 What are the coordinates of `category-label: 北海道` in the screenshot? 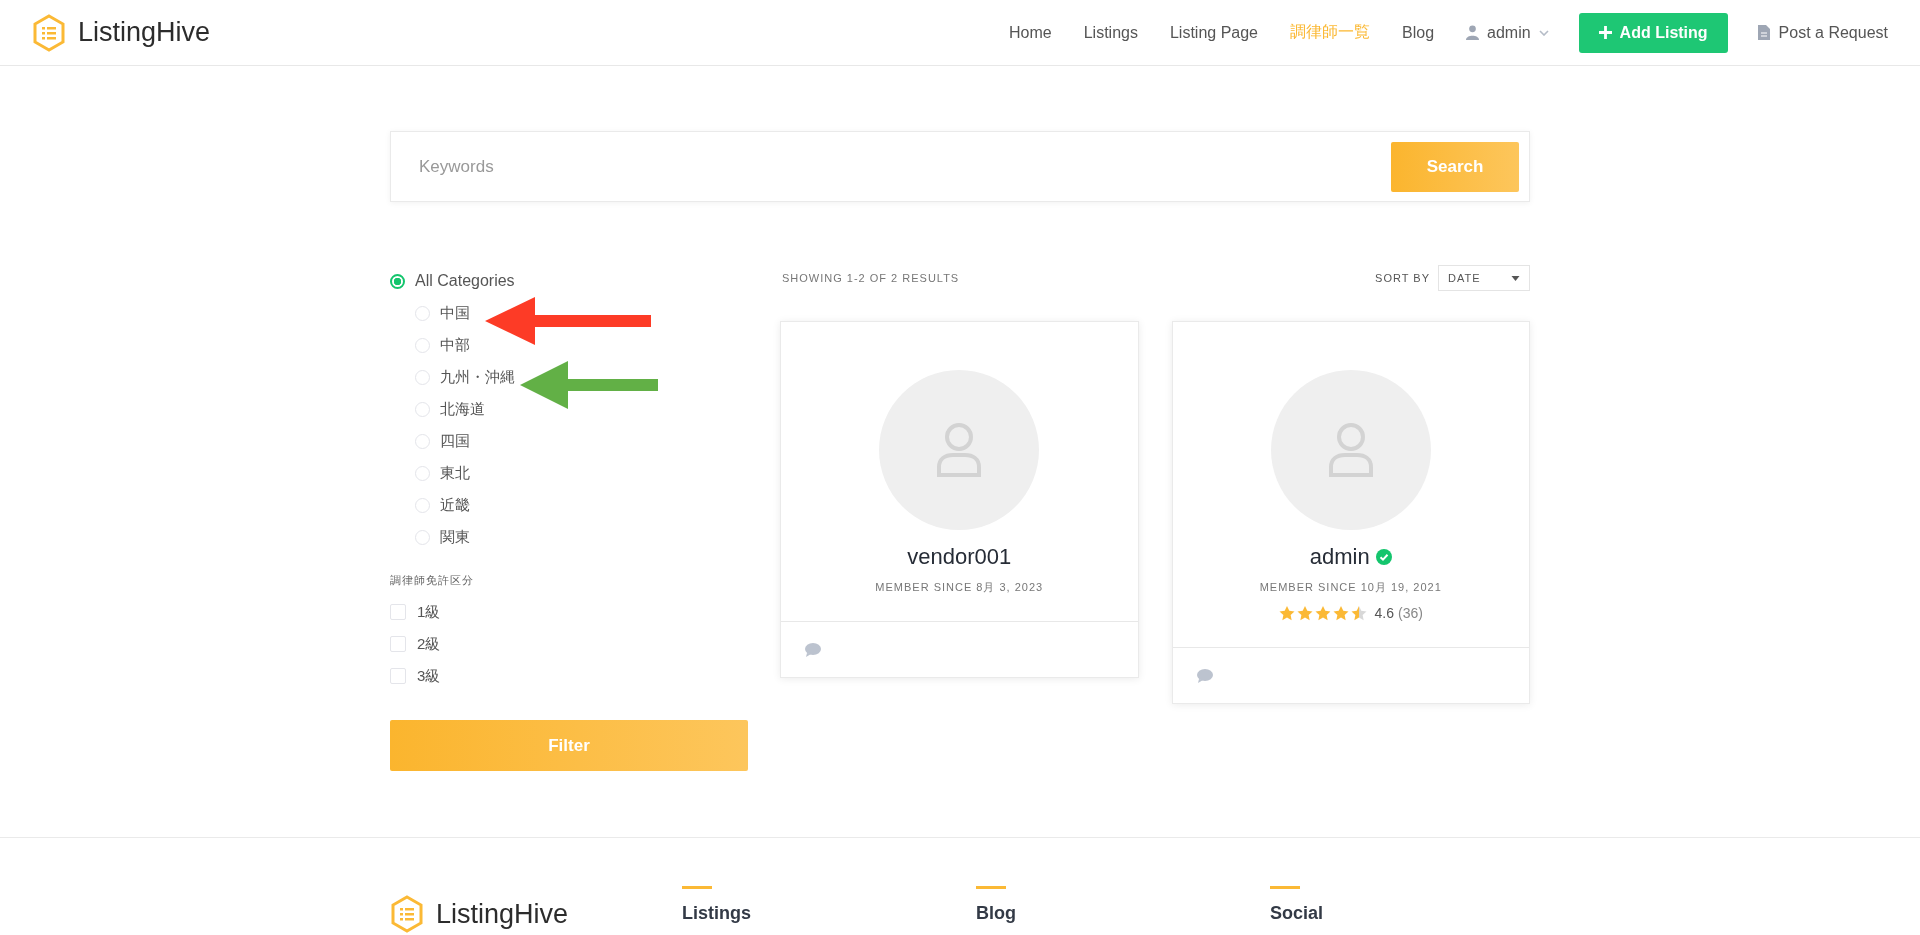 It's located at (462, 409).